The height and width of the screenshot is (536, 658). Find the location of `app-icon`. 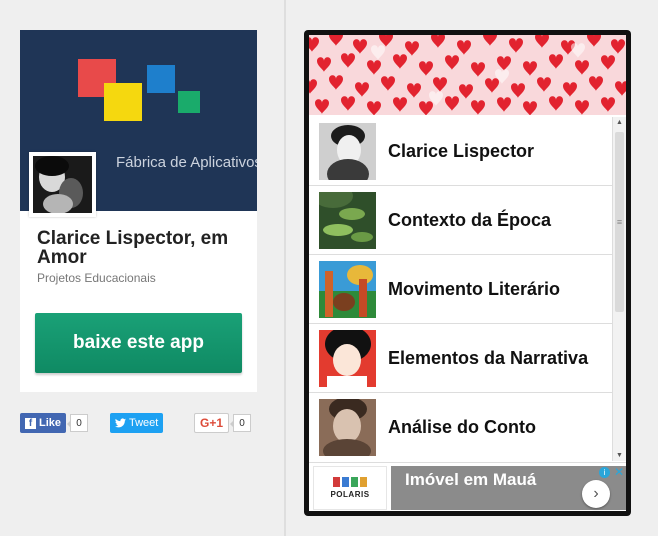

app-icon is located at coordinates (62, 184).